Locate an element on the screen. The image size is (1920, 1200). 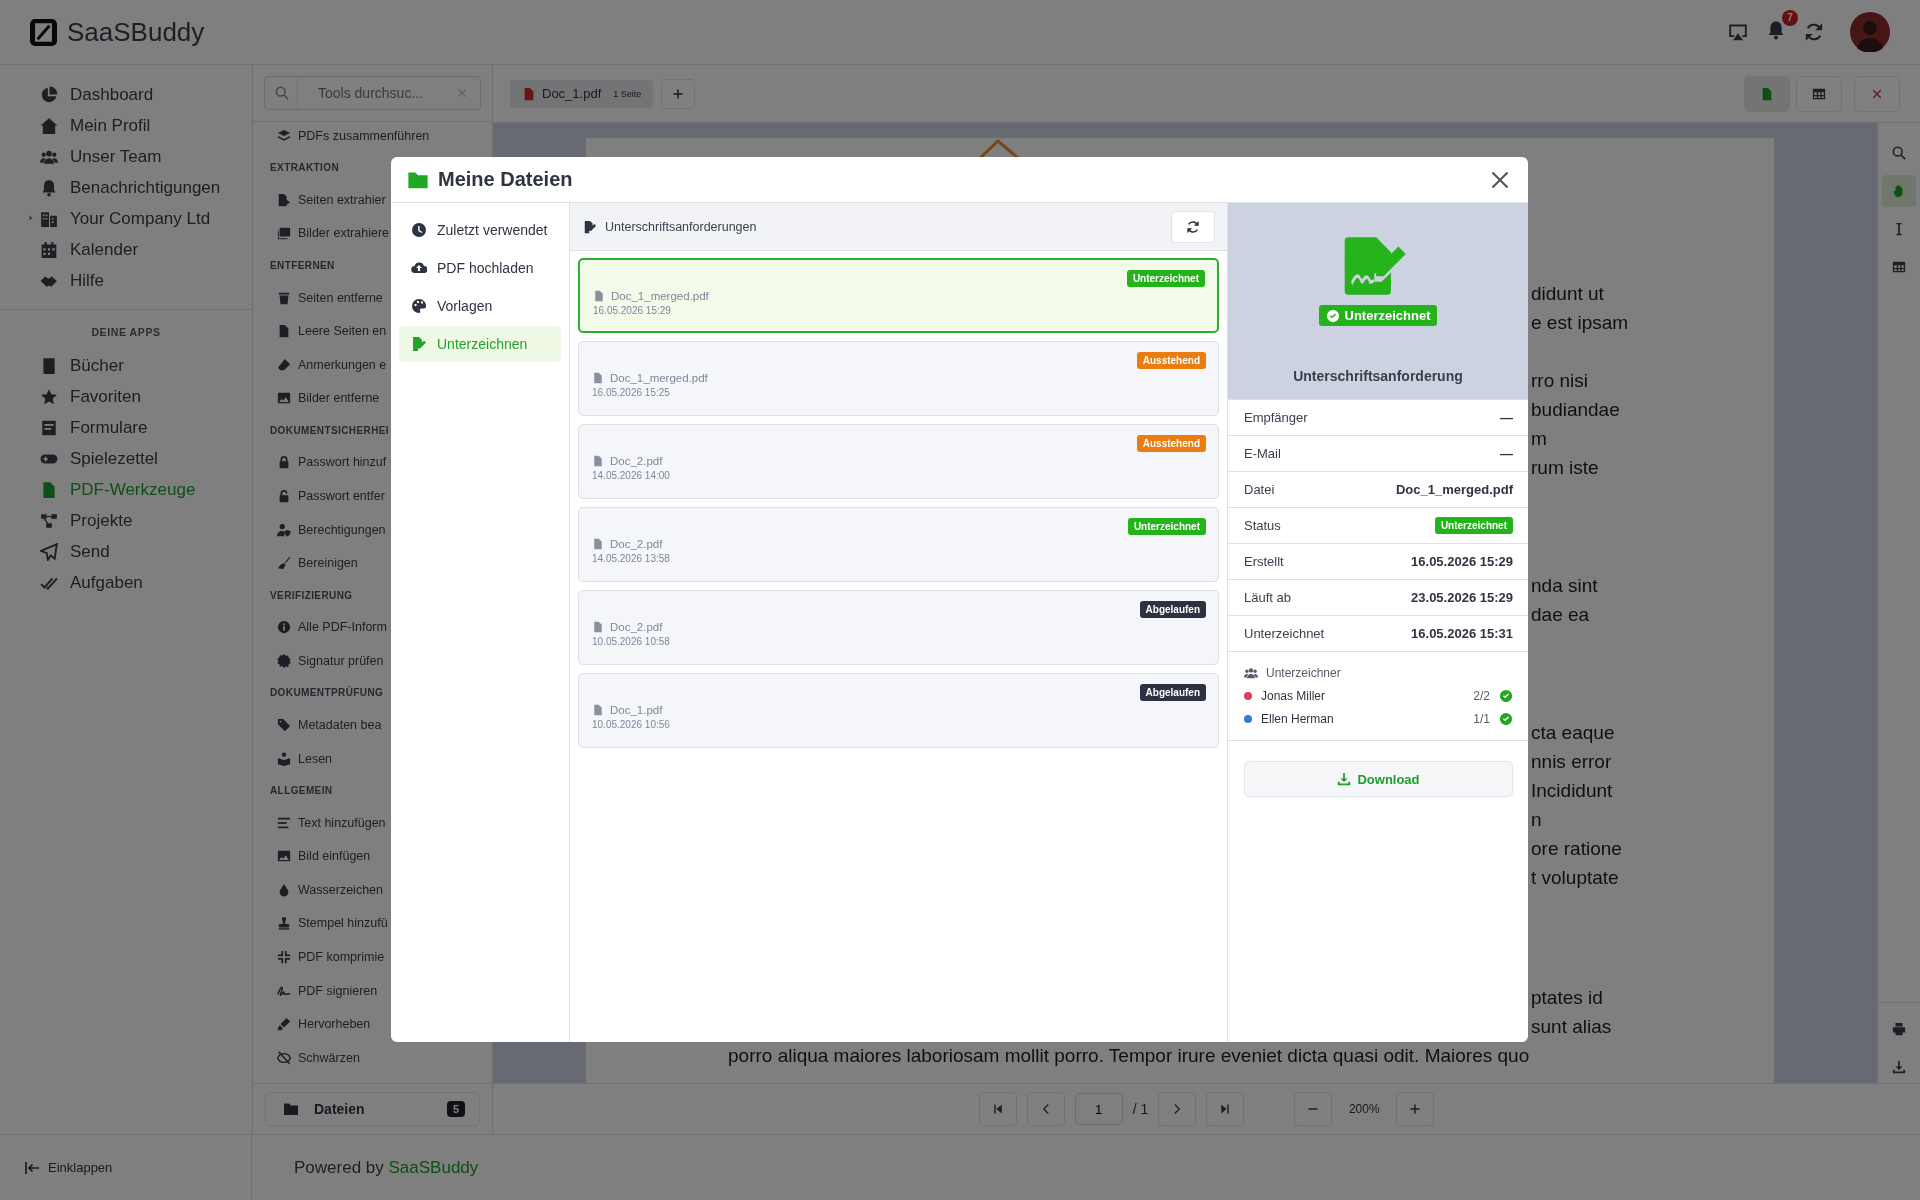
avatar is located at coordinates (1870, 32).